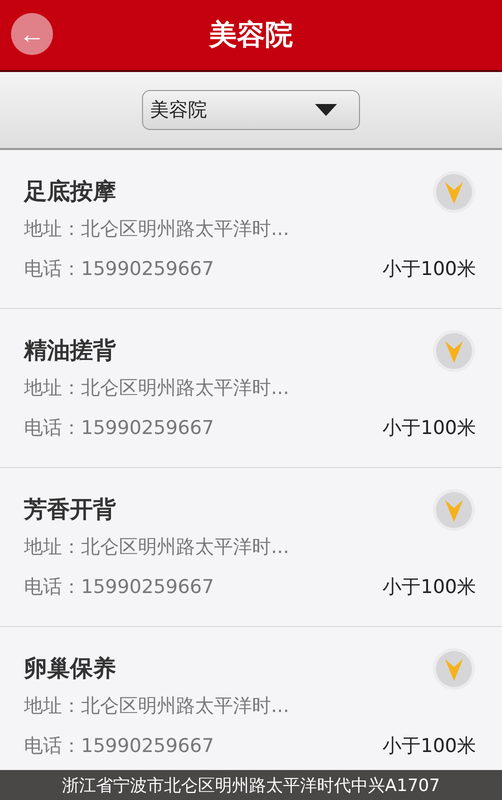 The image size is (502, 800). What do you see at coordinates (70, 351) in the screenshot?
I see `item-name: 精油搓背` at bounding box center [70, 351].